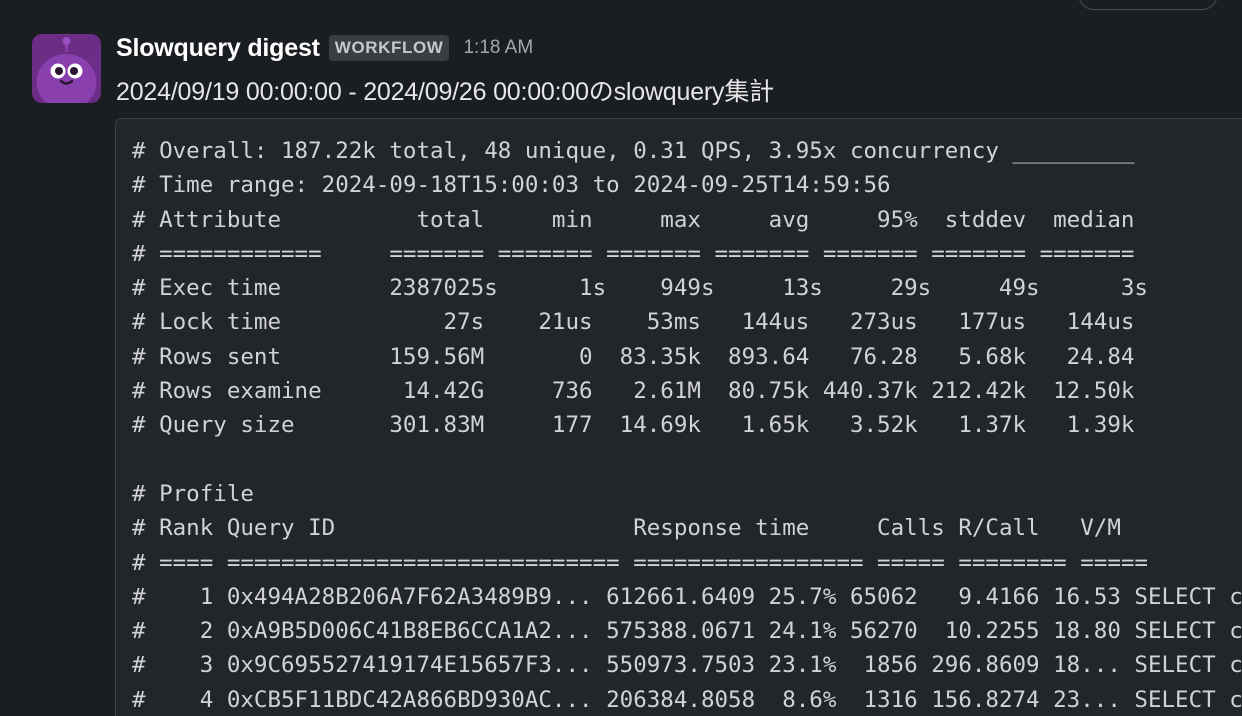 The image size is (1242, 716). What do you see at coordinates (193, 493) in the screenshot?
I see `code-line-profile-title: # Profile` at bounding box center [193, 493].